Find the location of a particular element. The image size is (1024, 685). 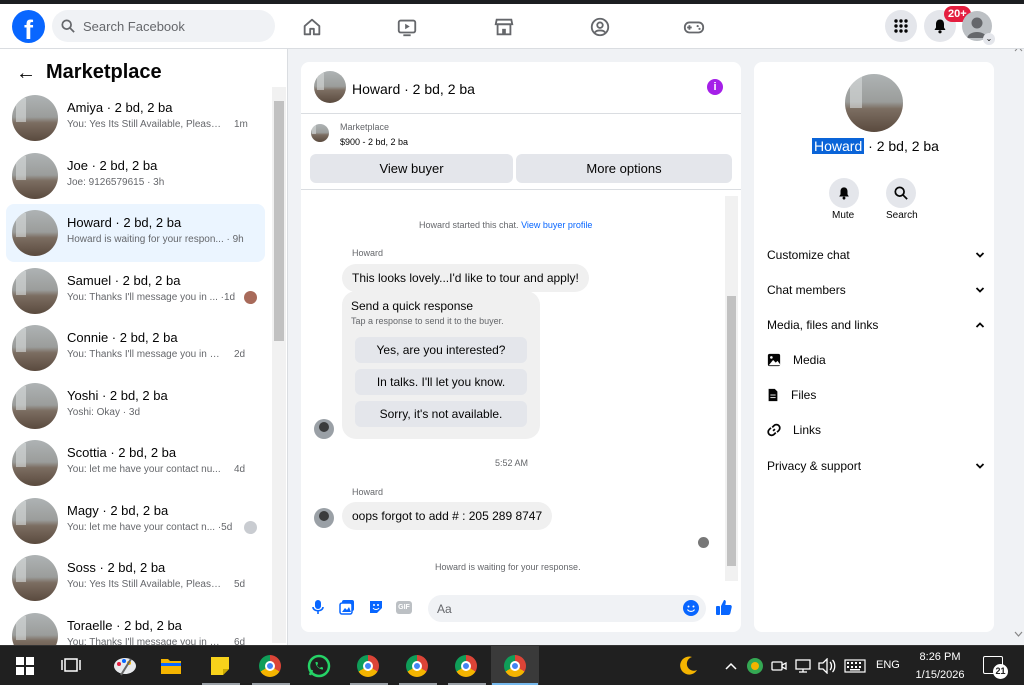

conversation-name: Samuel · 2 bd, 2 ba is located at coordinates (124, 280).